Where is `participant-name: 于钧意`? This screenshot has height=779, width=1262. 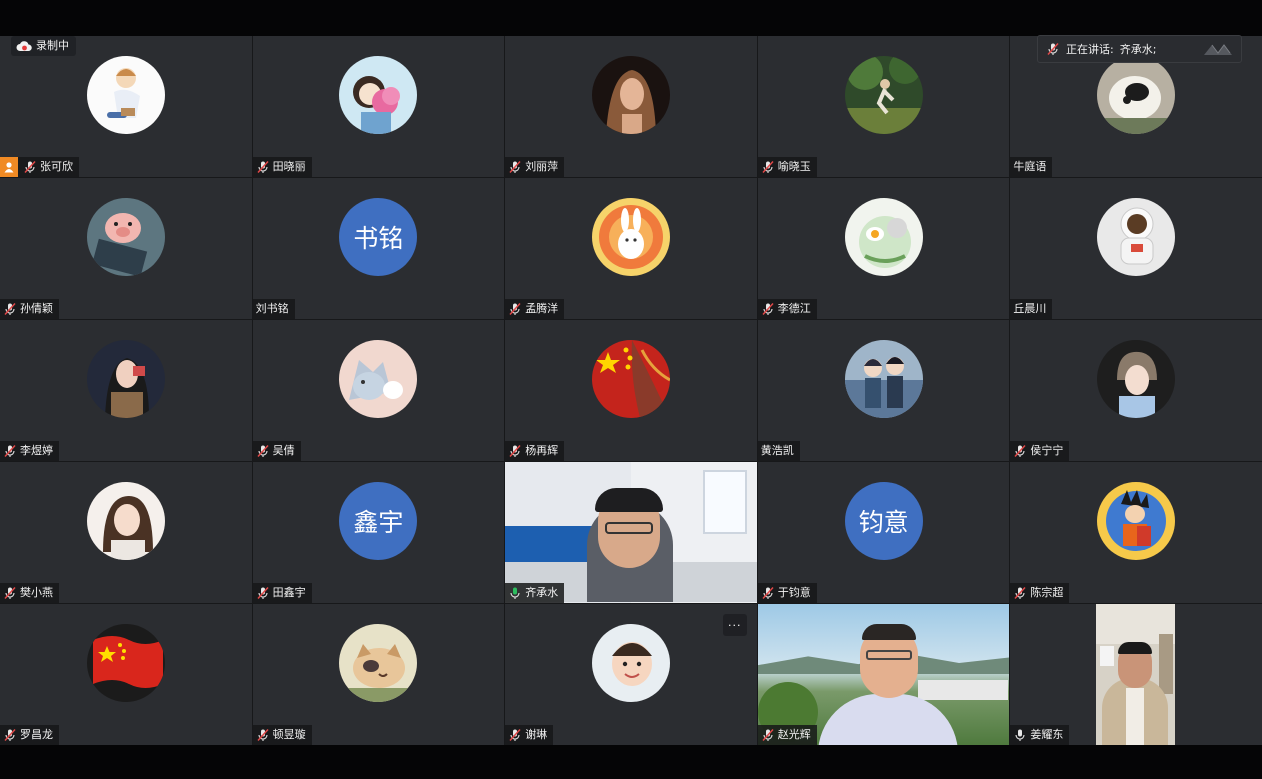 participant-name: 于钧意 is located at coordinates (794, 592).